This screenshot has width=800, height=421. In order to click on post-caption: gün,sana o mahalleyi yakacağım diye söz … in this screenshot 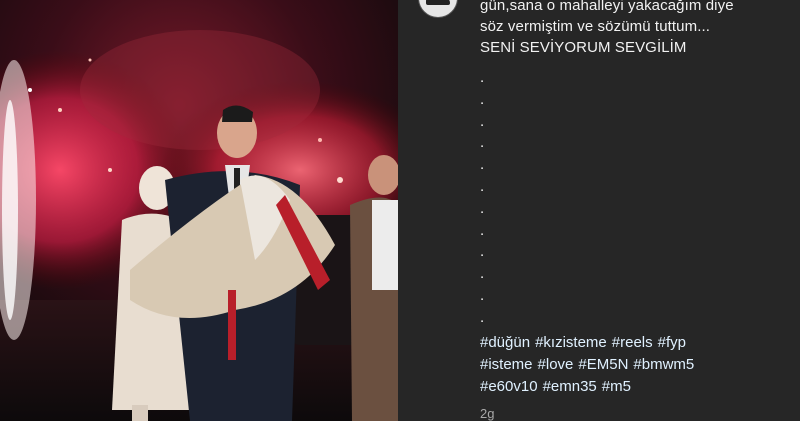, I will do `click(630, 29)`.